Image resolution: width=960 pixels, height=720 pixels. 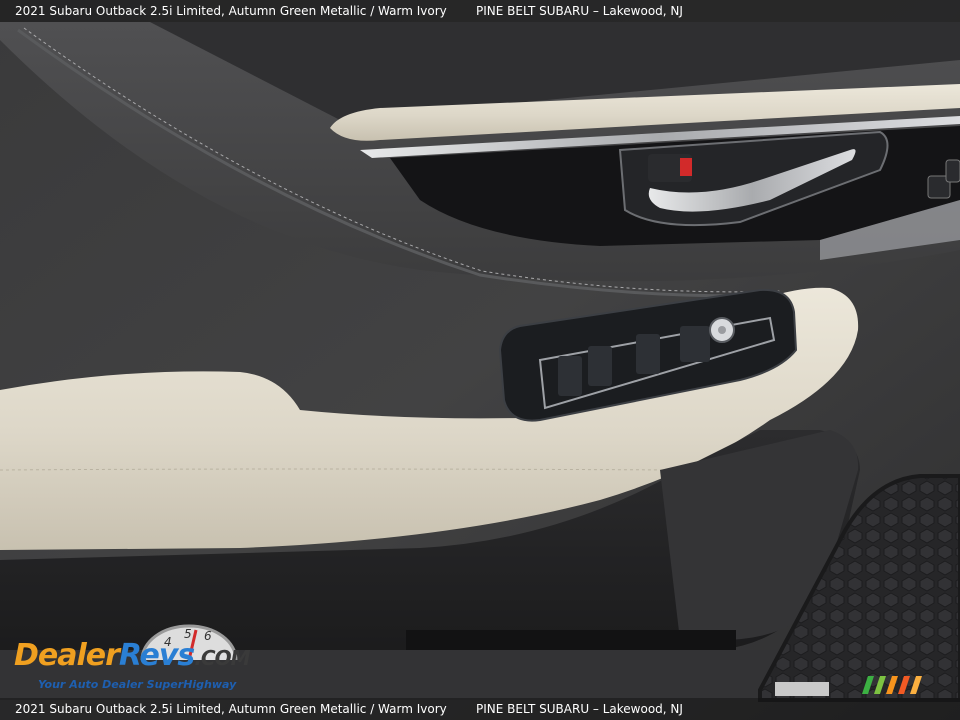 What do you see at coordinates (67, 655) in the screenshot?
I see `logo-dealer-text: Dealer` at bounding box center [67, 655].